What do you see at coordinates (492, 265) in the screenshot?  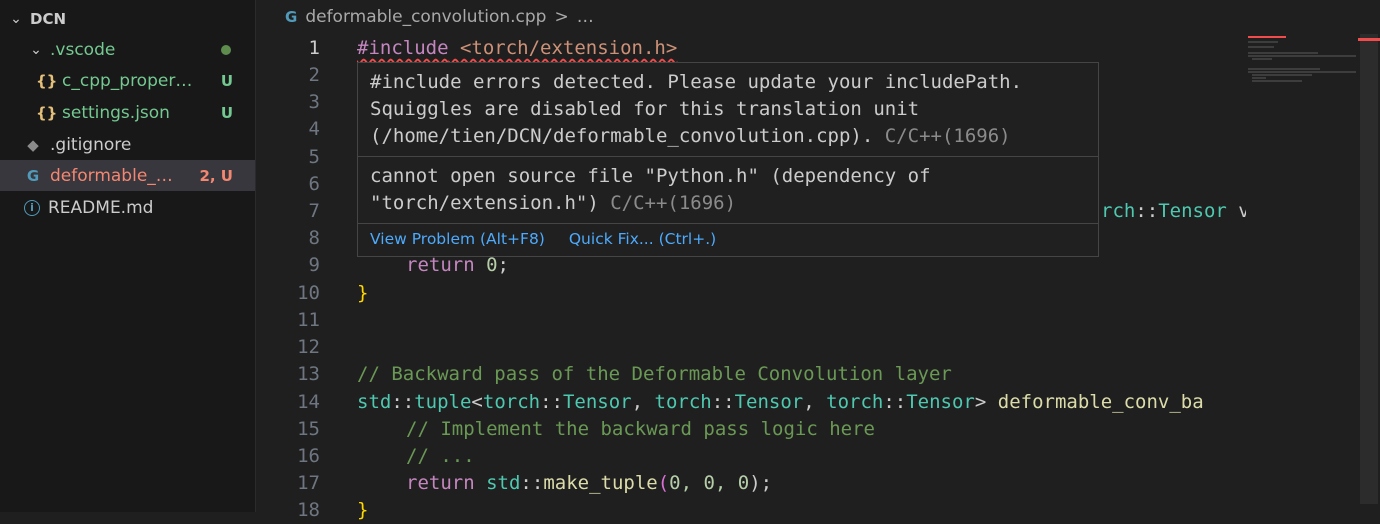 I see `code-token: 0` at bounding box center [492, 265].